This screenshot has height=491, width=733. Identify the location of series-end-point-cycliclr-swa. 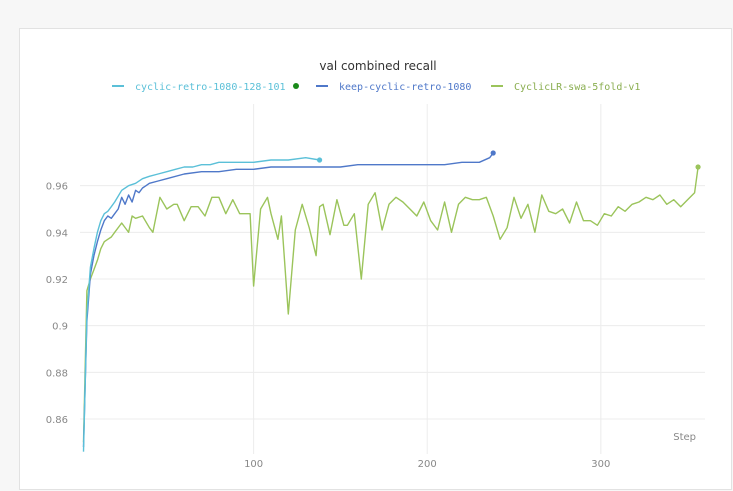
(698, 167).